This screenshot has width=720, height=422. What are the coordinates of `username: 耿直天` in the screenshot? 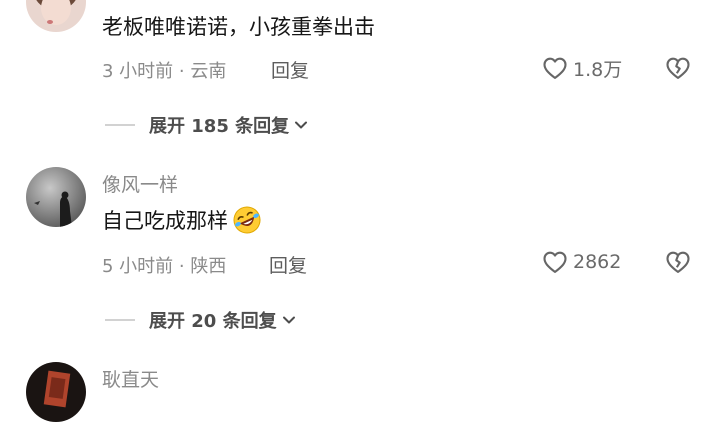 It's located at (130, 378).